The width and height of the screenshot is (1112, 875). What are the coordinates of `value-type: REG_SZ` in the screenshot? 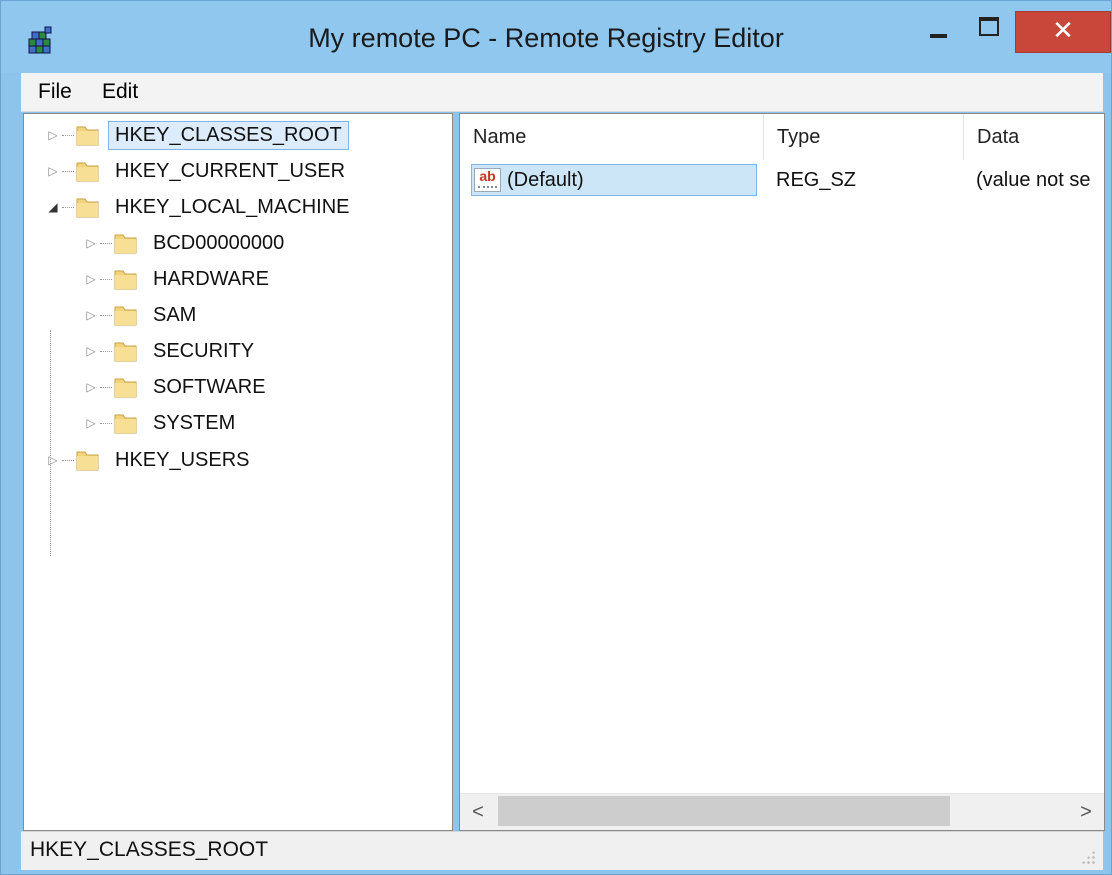 It's located at (816, 180).